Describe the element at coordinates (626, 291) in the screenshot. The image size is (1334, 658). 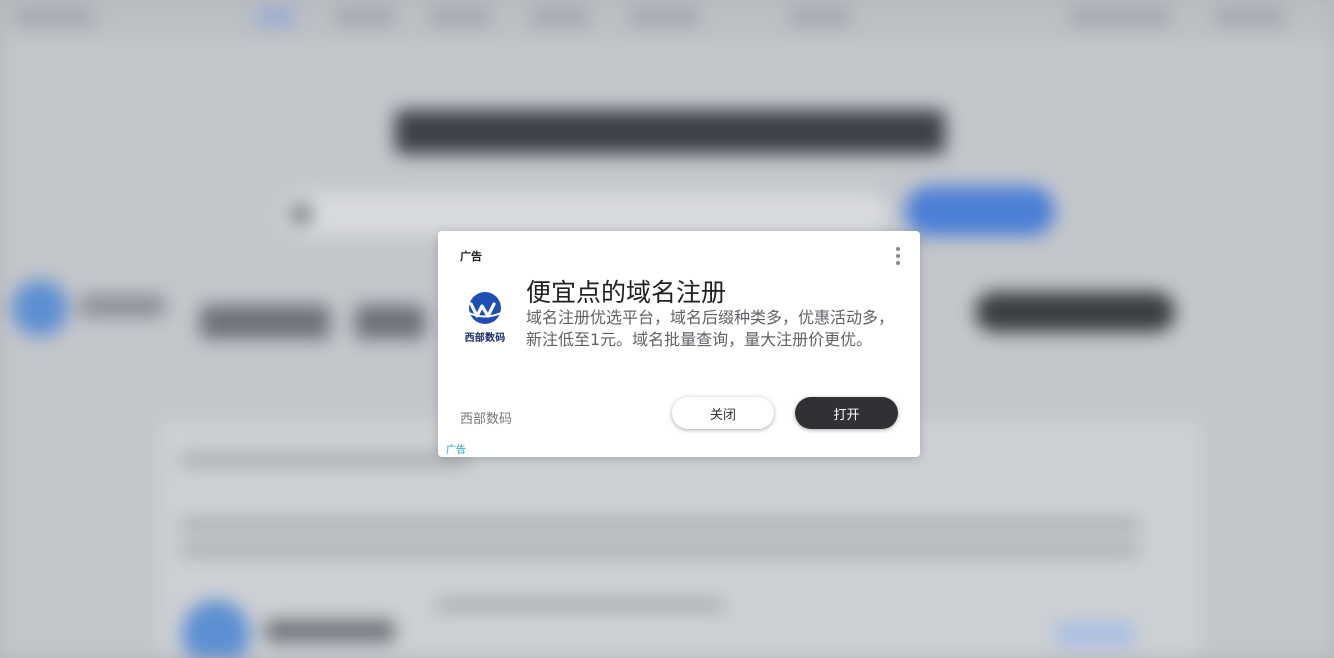
I see `ad-title: 便宜点的域名注册` at that location.